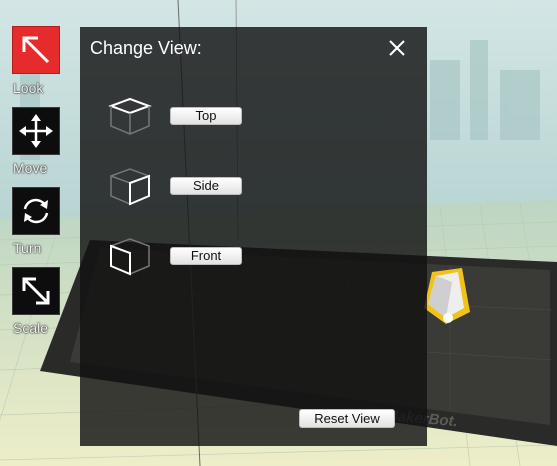  Describe the element at coordinates (28, 88) in the screenshot. I see `look-tool-label: Look` at that location.